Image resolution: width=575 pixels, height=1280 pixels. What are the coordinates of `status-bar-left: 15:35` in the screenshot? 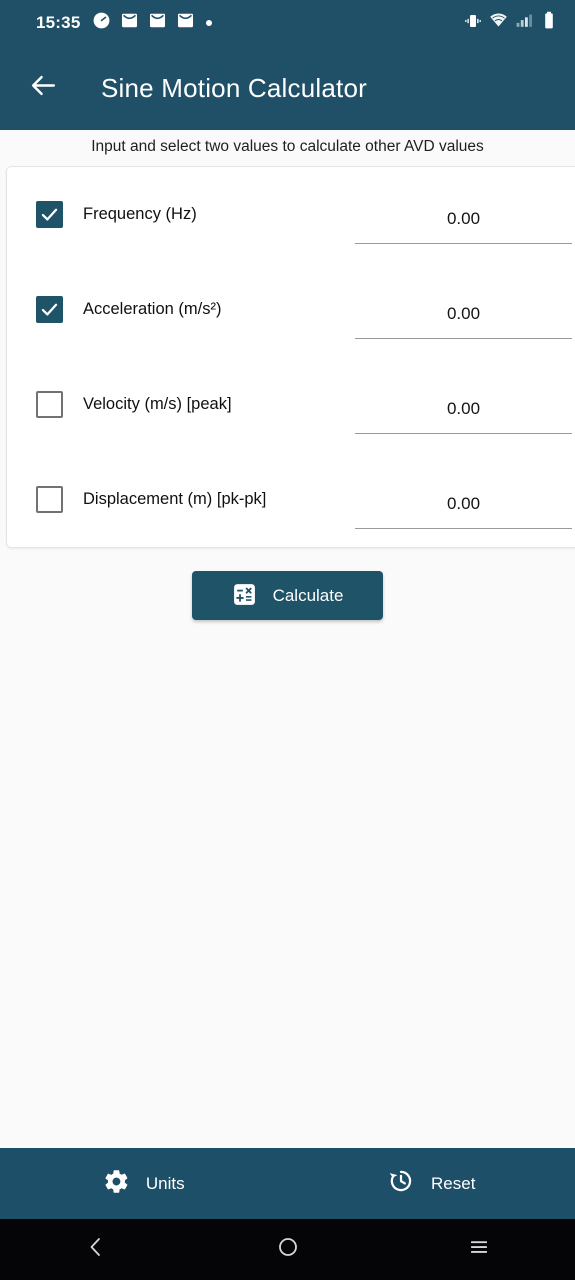 It's located at (124, 23).